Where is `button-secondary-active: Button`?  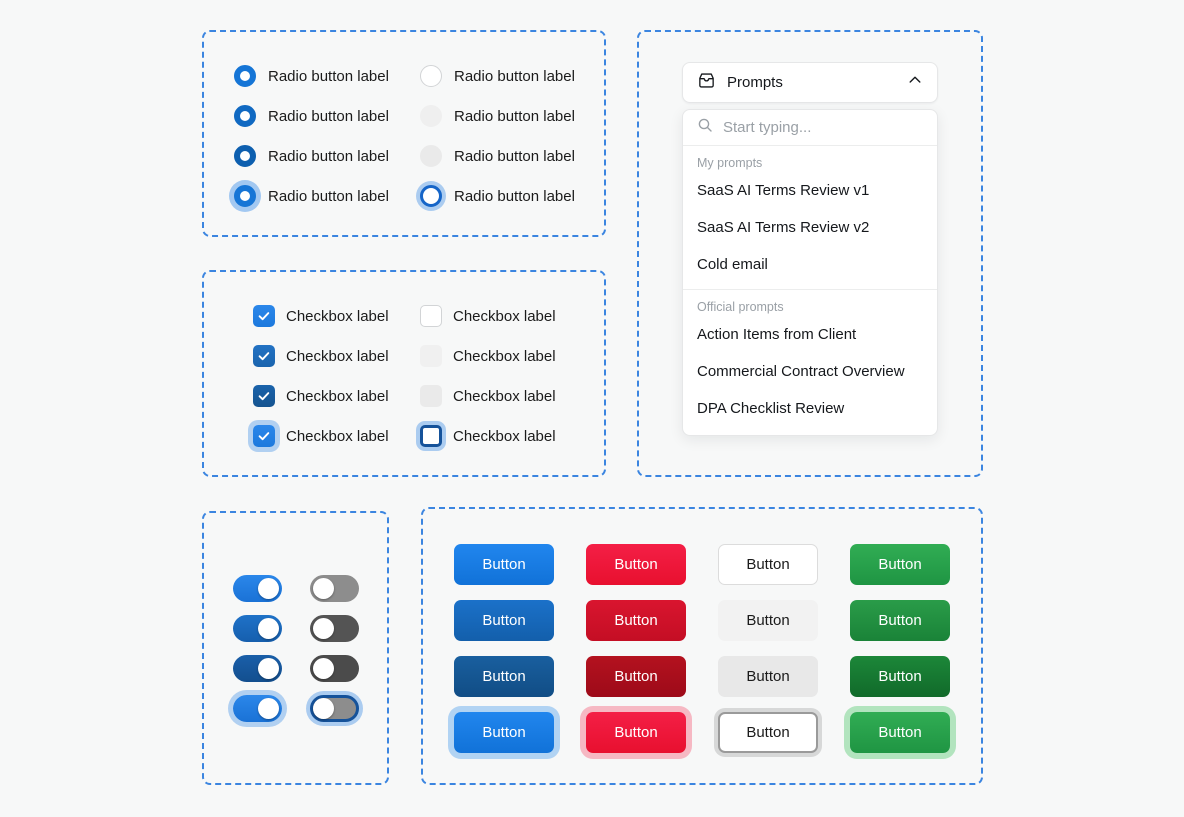 button-secondary-active: Button is located at coordinates (768, 676).